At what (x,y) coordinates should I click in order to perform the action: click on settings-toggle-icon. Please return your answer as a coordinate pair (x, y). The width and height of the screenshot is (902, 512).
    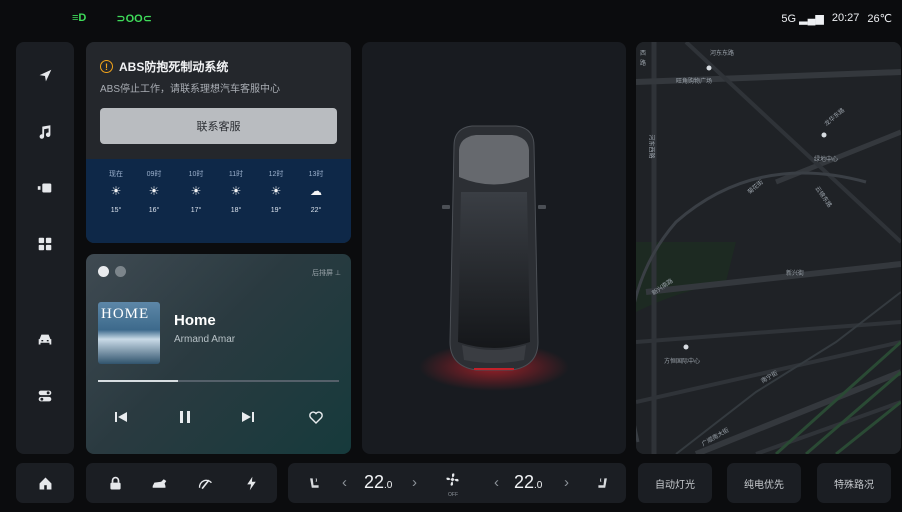
    Looking at the image, I should click on (45, 396).